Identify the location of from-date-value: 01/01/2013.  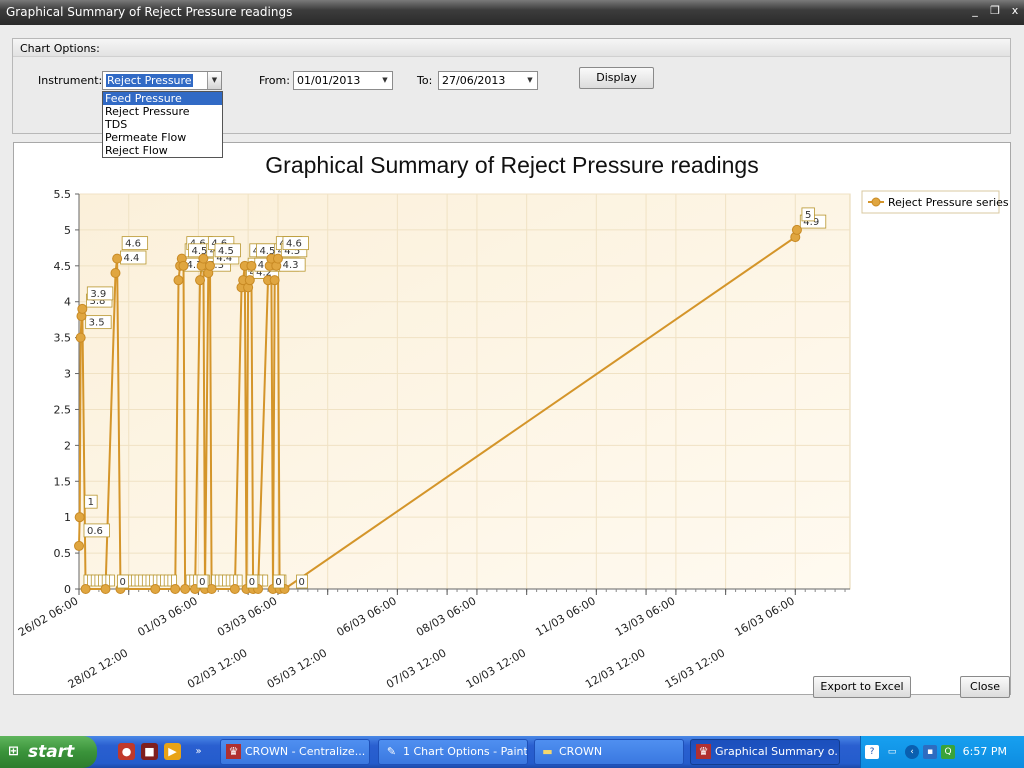
(329, 80).